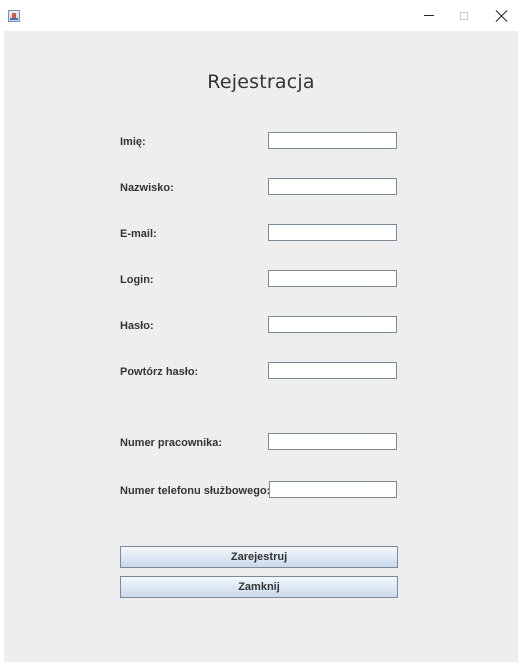  I want to click on maximize-button, so click(464, 15).